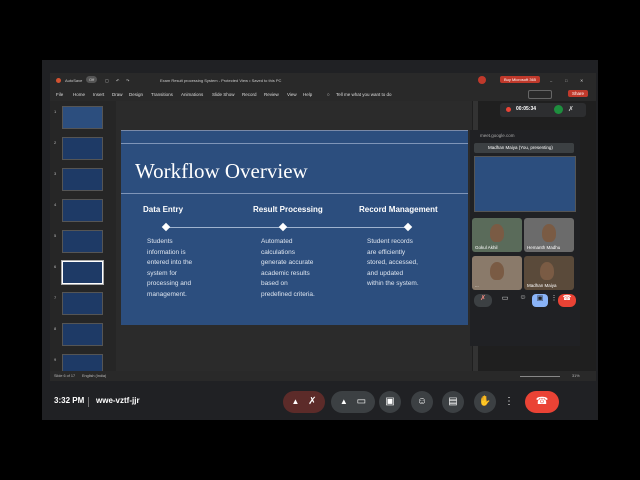 This screenshot has height=480, width=640. I want to click on recording-icon, so click(508, 109).